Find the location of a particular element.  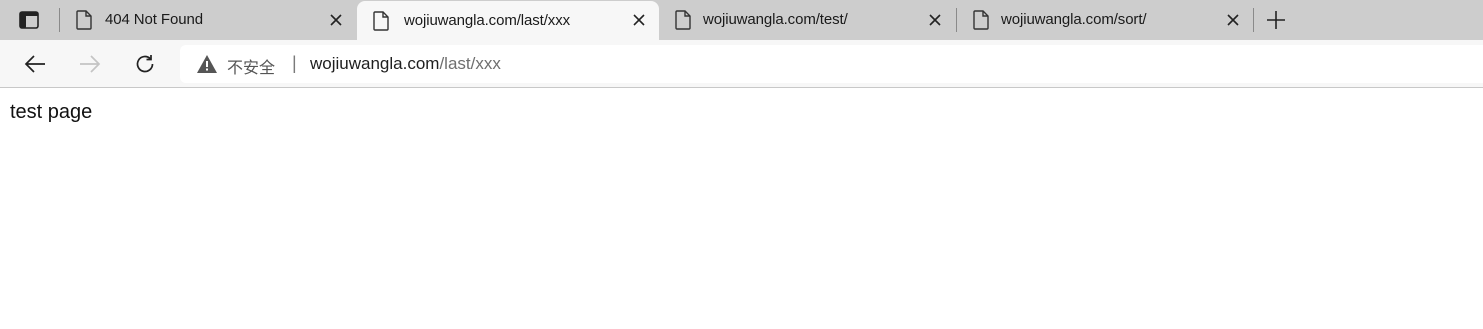

url-path: /last/xxx is located at coordinates (470, 63).